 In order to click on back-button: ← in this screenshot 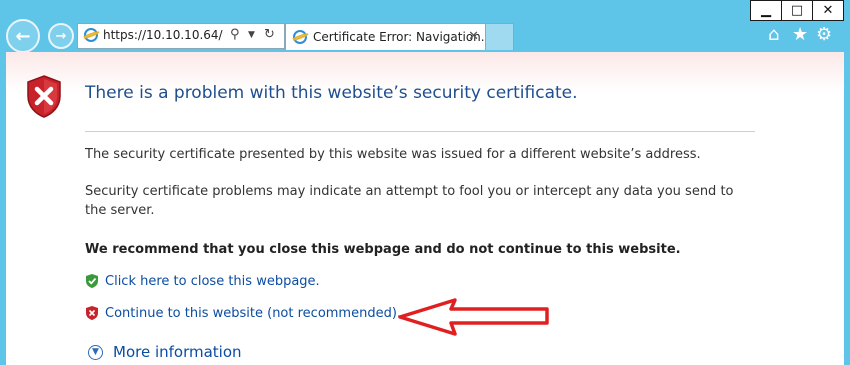, I will do `click(23, 36)`.